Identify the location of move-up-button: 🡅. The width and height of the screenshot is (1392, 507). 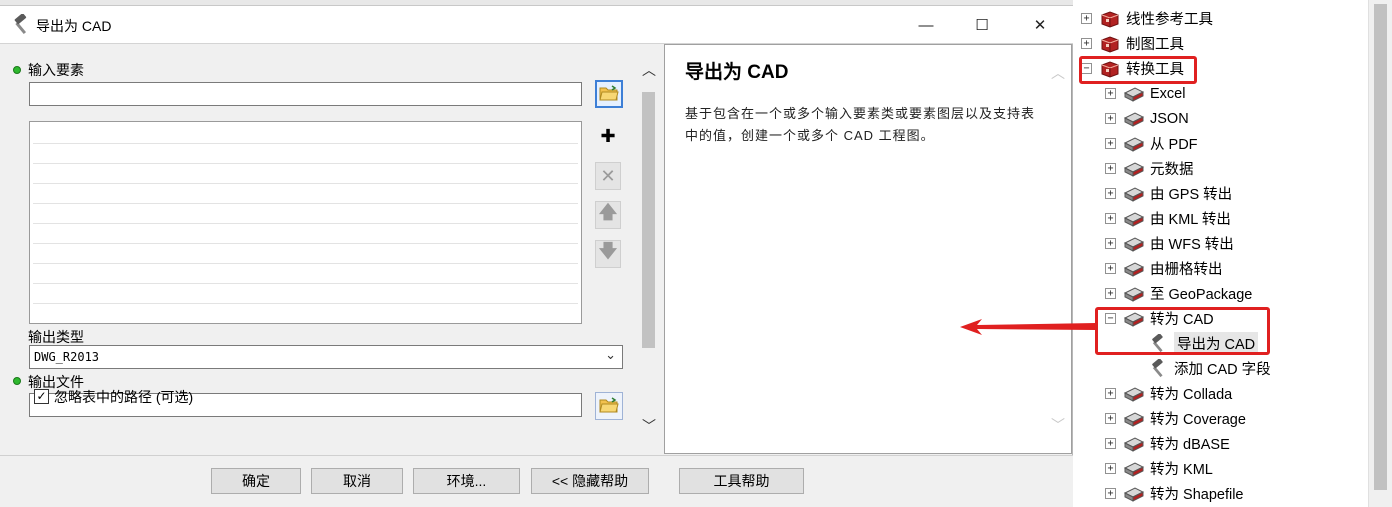
(608, 215).